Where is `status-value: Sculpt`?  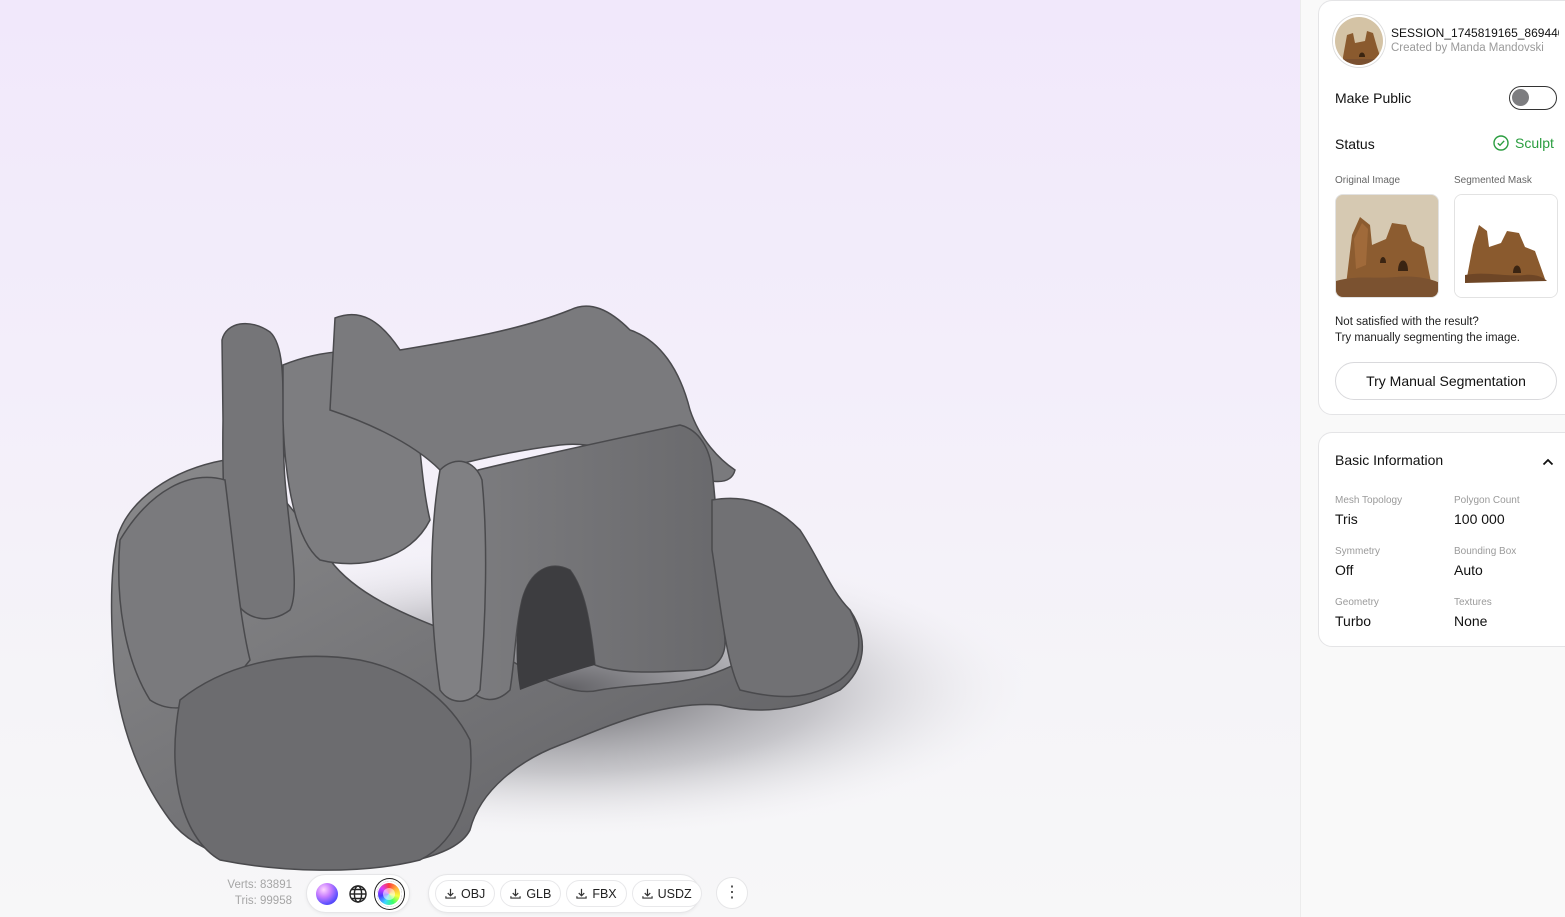 status-value: Sculpt is located at coordinates (1523, 143).